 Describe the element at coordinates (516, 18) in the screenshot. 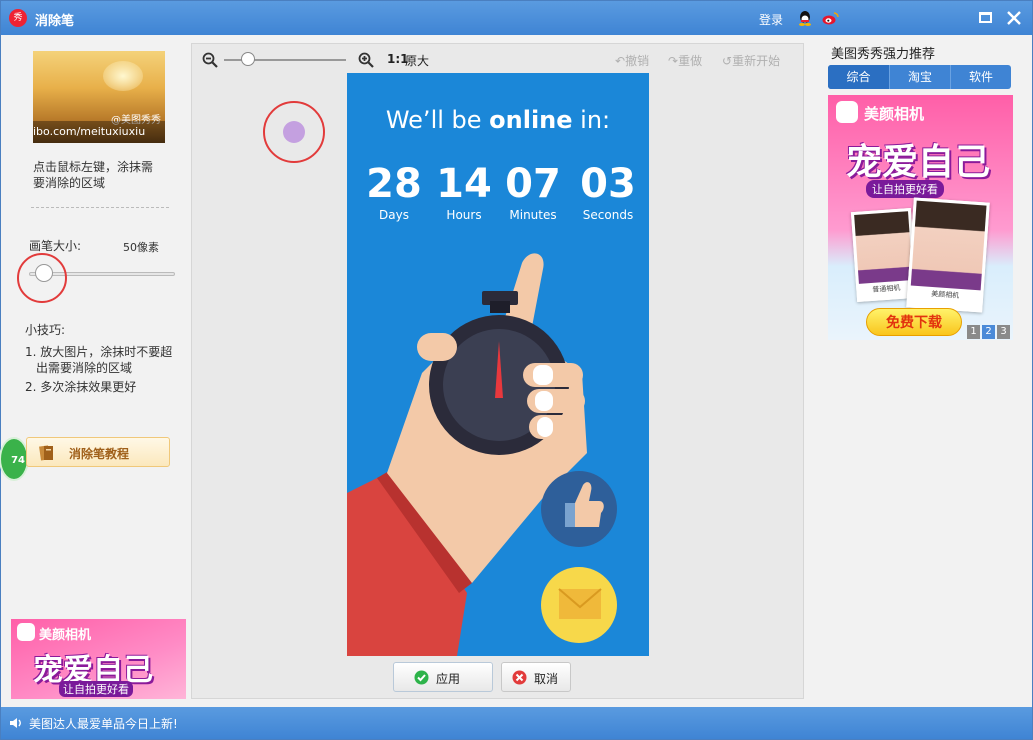

I see `title-bar: 秀 消除笔 登录` at that location.